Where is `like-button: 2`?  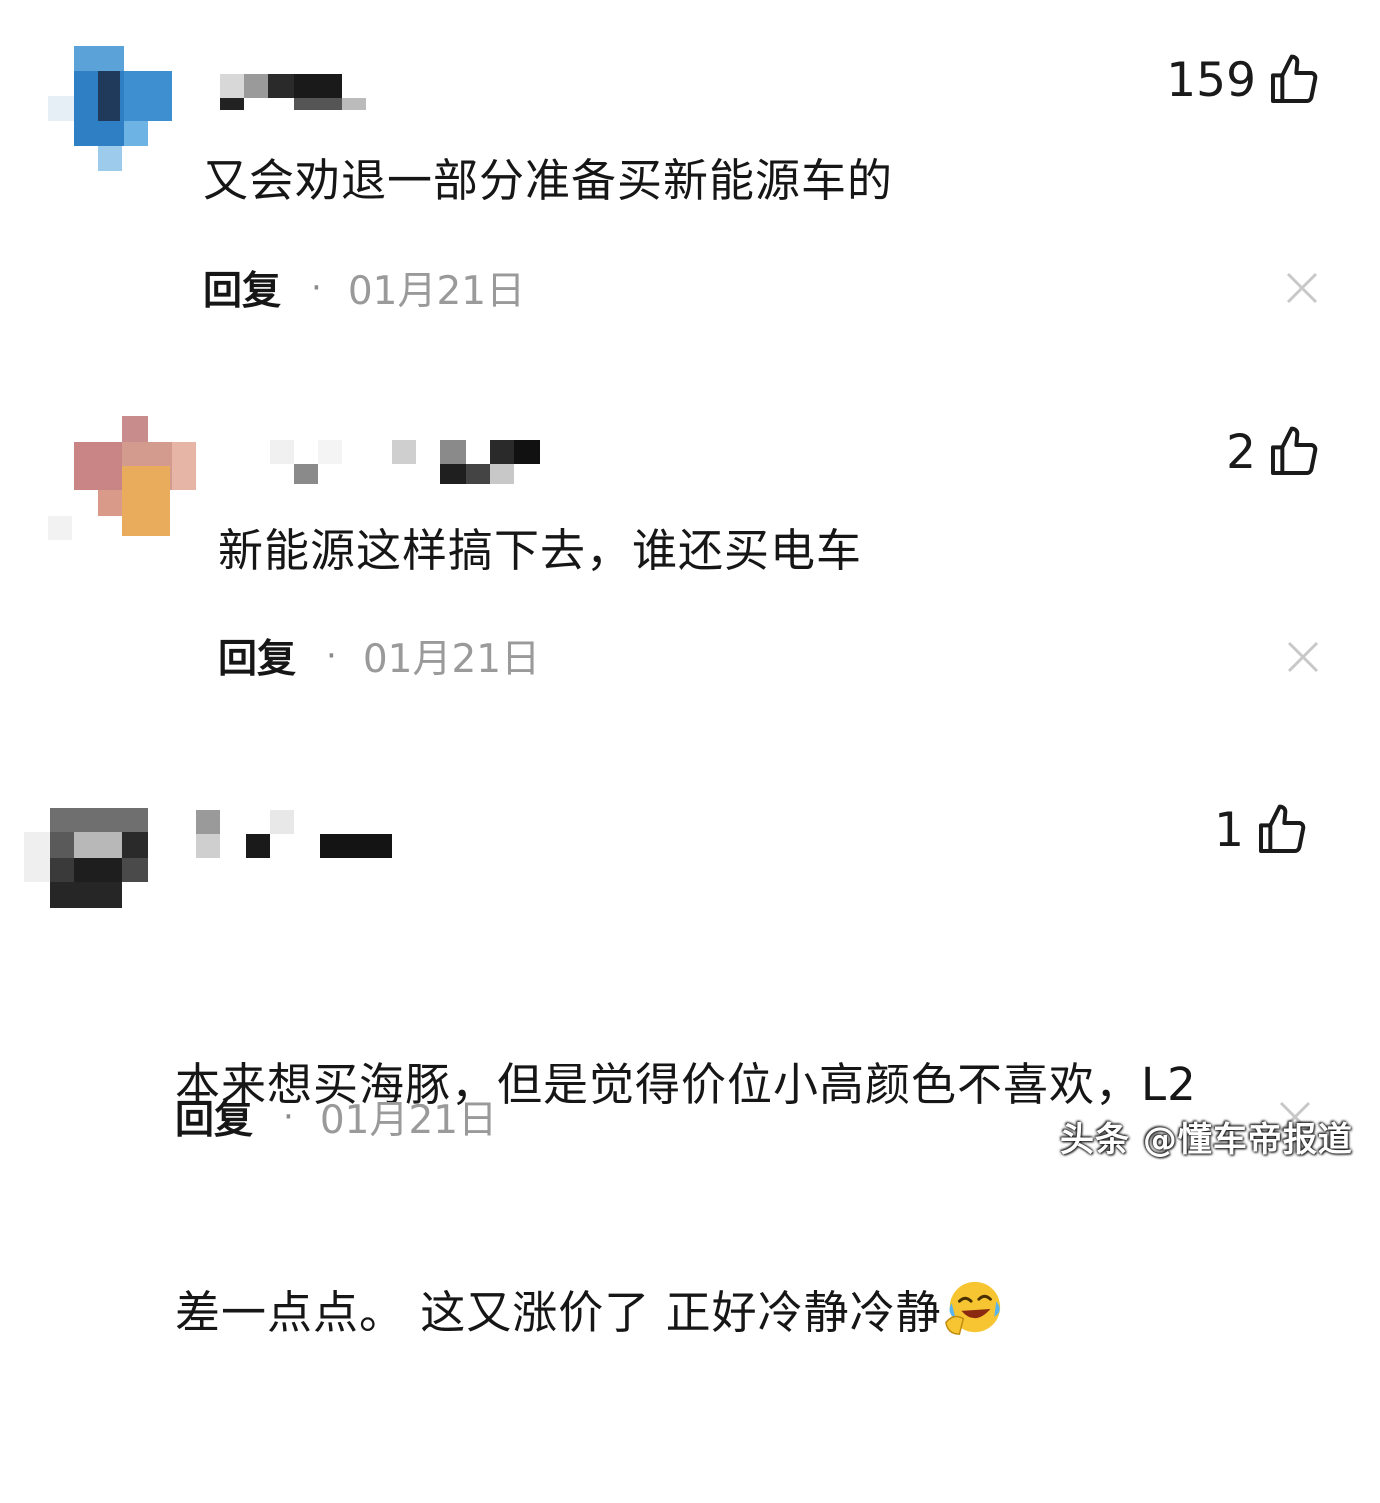
like-button: 2 is located at coordinates (1274, 452).